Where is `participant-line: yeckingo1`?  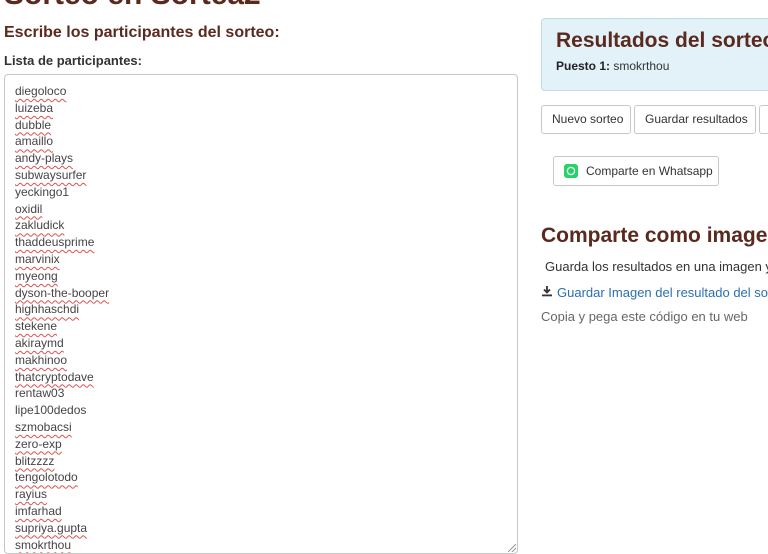
participant-line: yeckingo1 is located at coordinates (42, 191).